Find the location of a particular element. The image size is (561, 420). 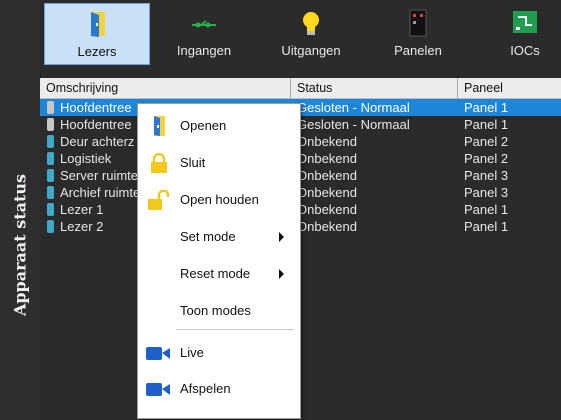

toolbar-label: Panelen is located at coordinates (418, 50).